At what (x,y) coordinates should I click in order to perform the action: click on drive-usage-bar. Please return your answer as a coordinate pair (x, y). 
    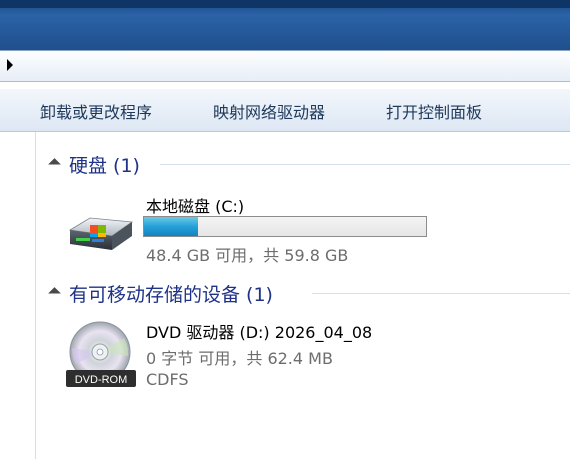
    Looking at the image, I should click on (285, 226).